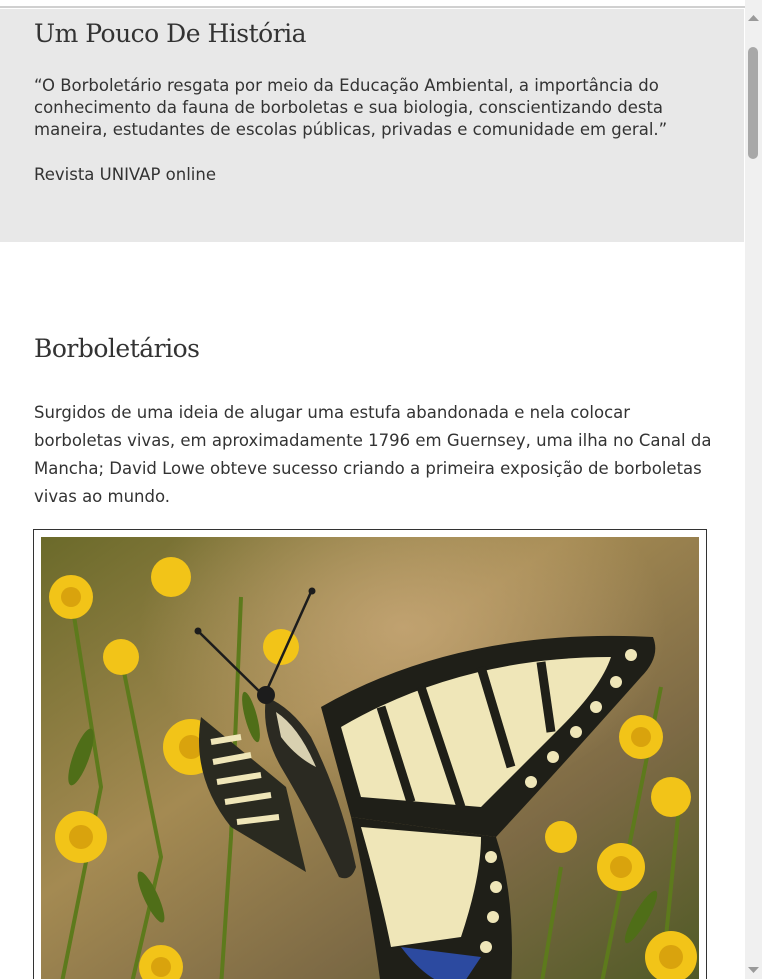 The height and width of the screenshot is (979, 762). What do you see at coordinates (753, 18) in the screenshot?
I see `triangle-up-icon` at bounding box center [753, 18].